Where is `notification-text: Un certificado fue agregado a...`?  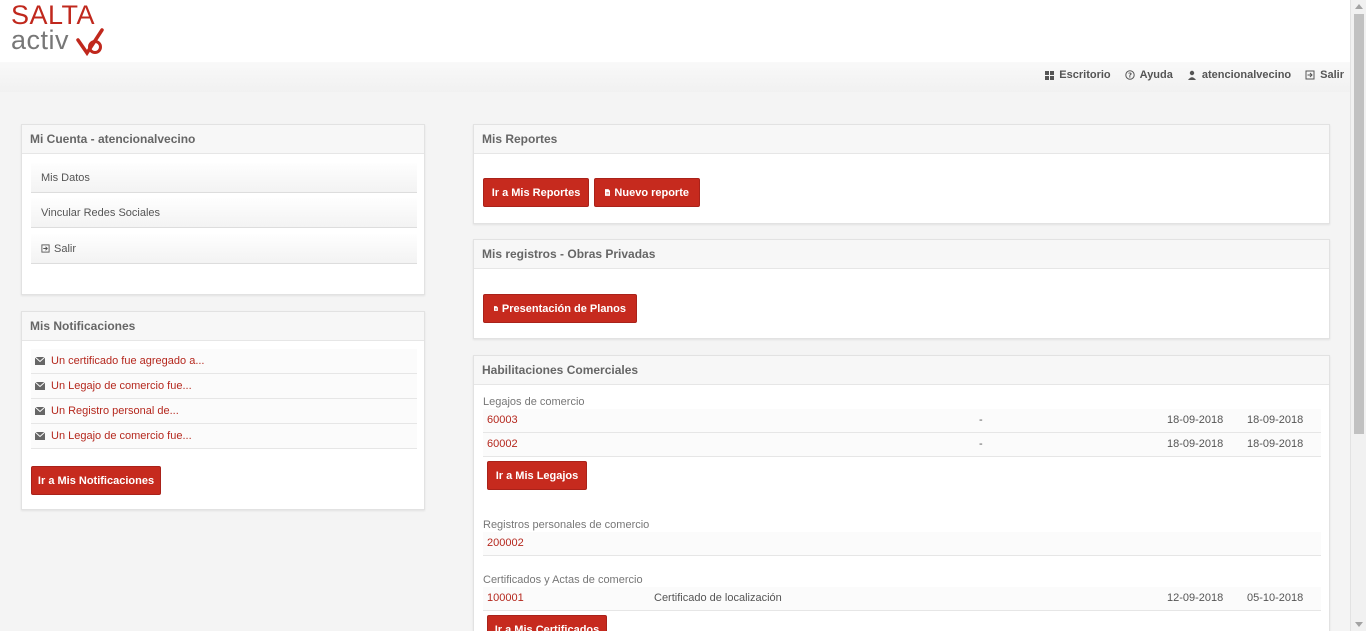 notification-text: Un certificado fue agregado a... is located at coordinates (128, 361).